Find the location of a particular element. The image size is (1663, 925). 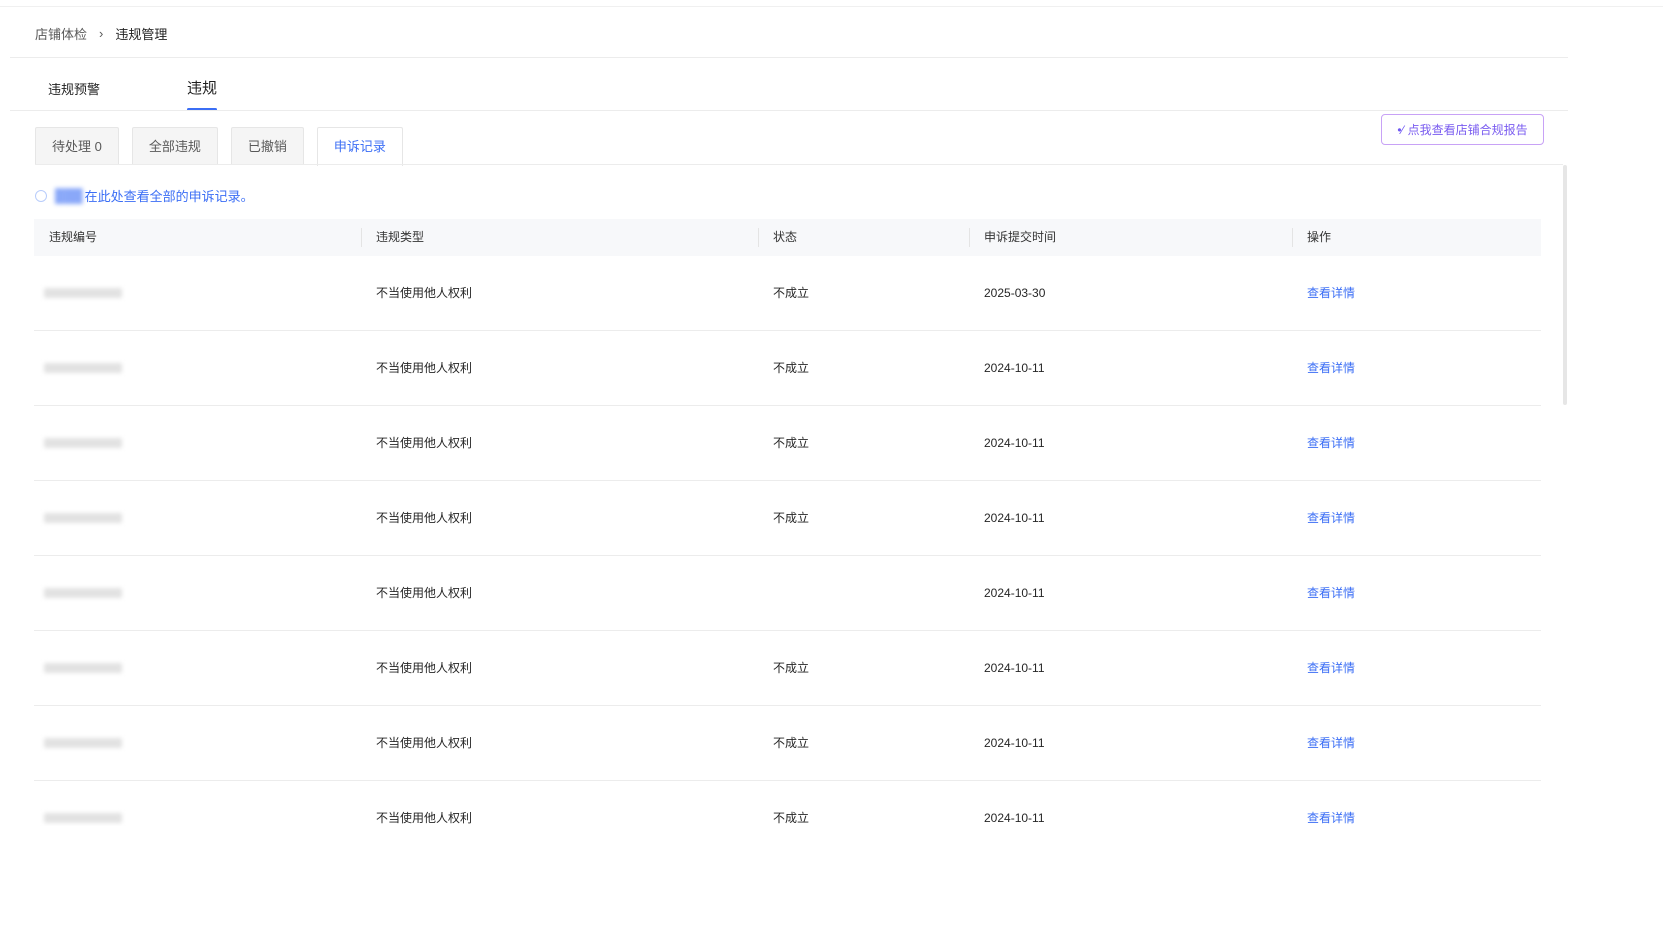

table-row: 不当使用他人权利 2024-10-11 查看详情 is located at coordinates (787, 593).